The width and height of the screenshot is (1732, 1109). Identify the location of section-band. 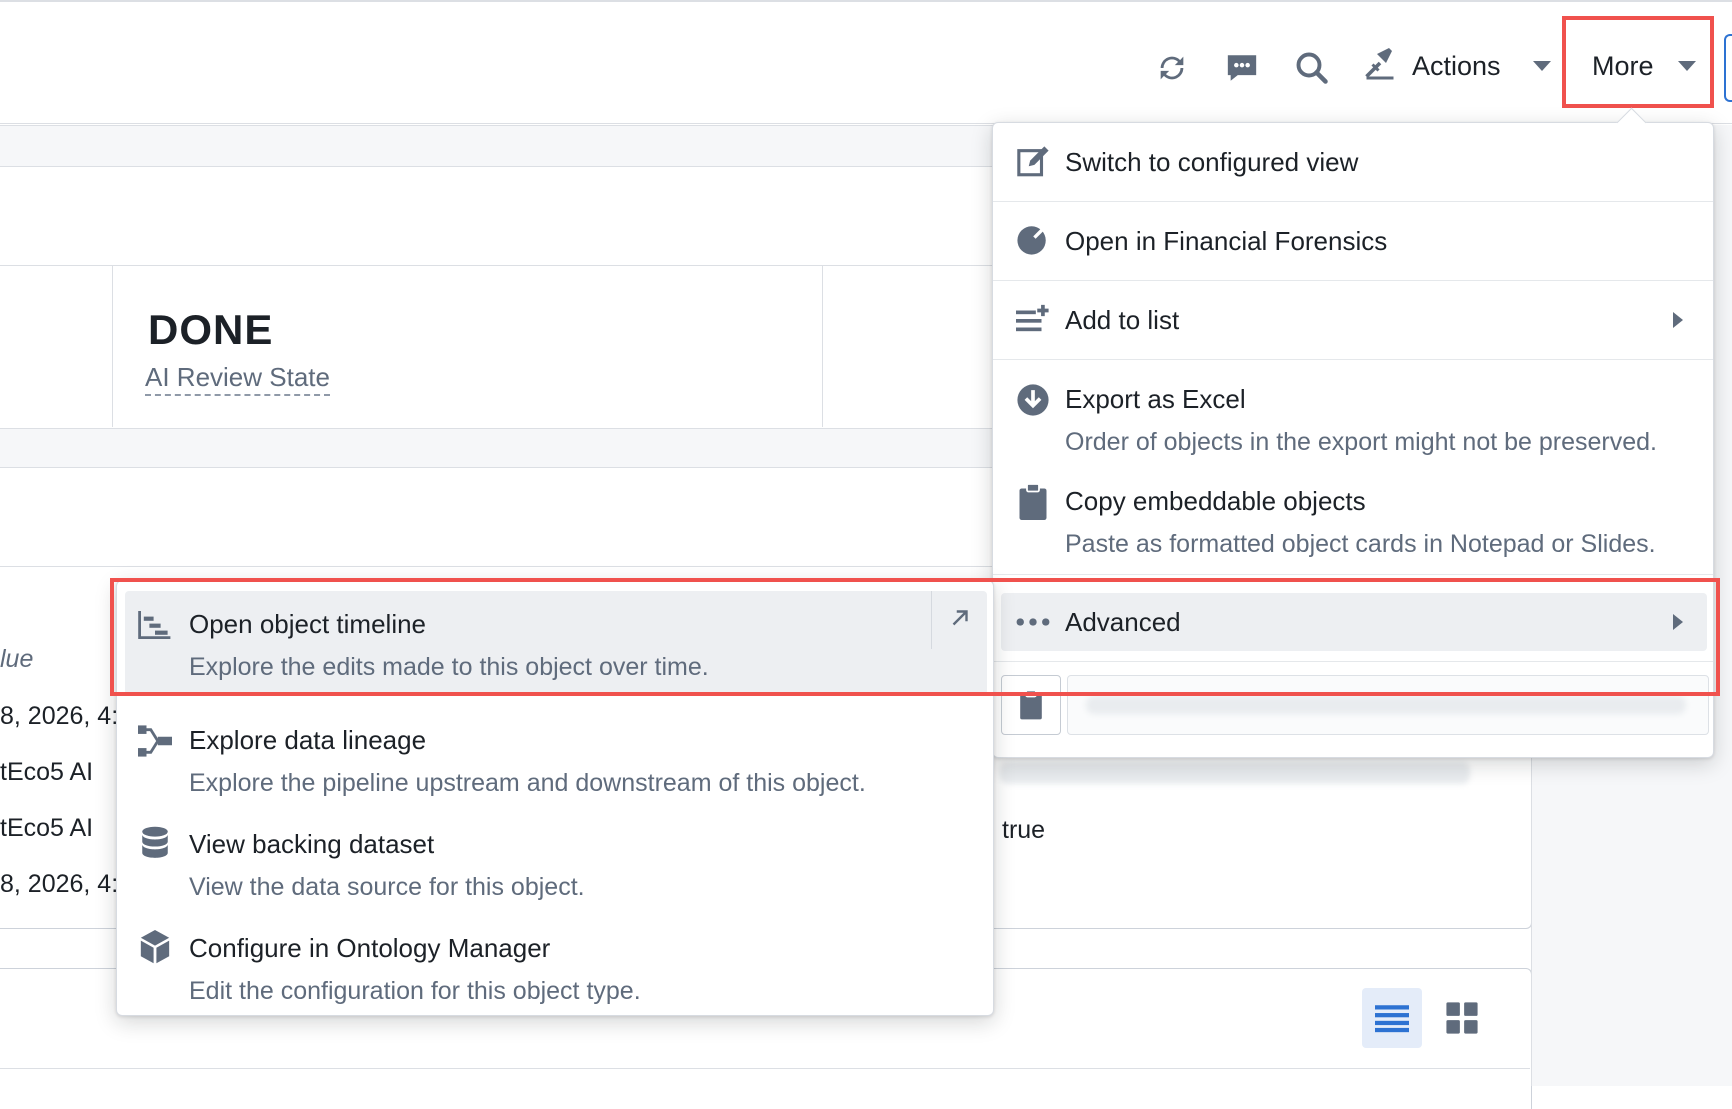
(500, 448).